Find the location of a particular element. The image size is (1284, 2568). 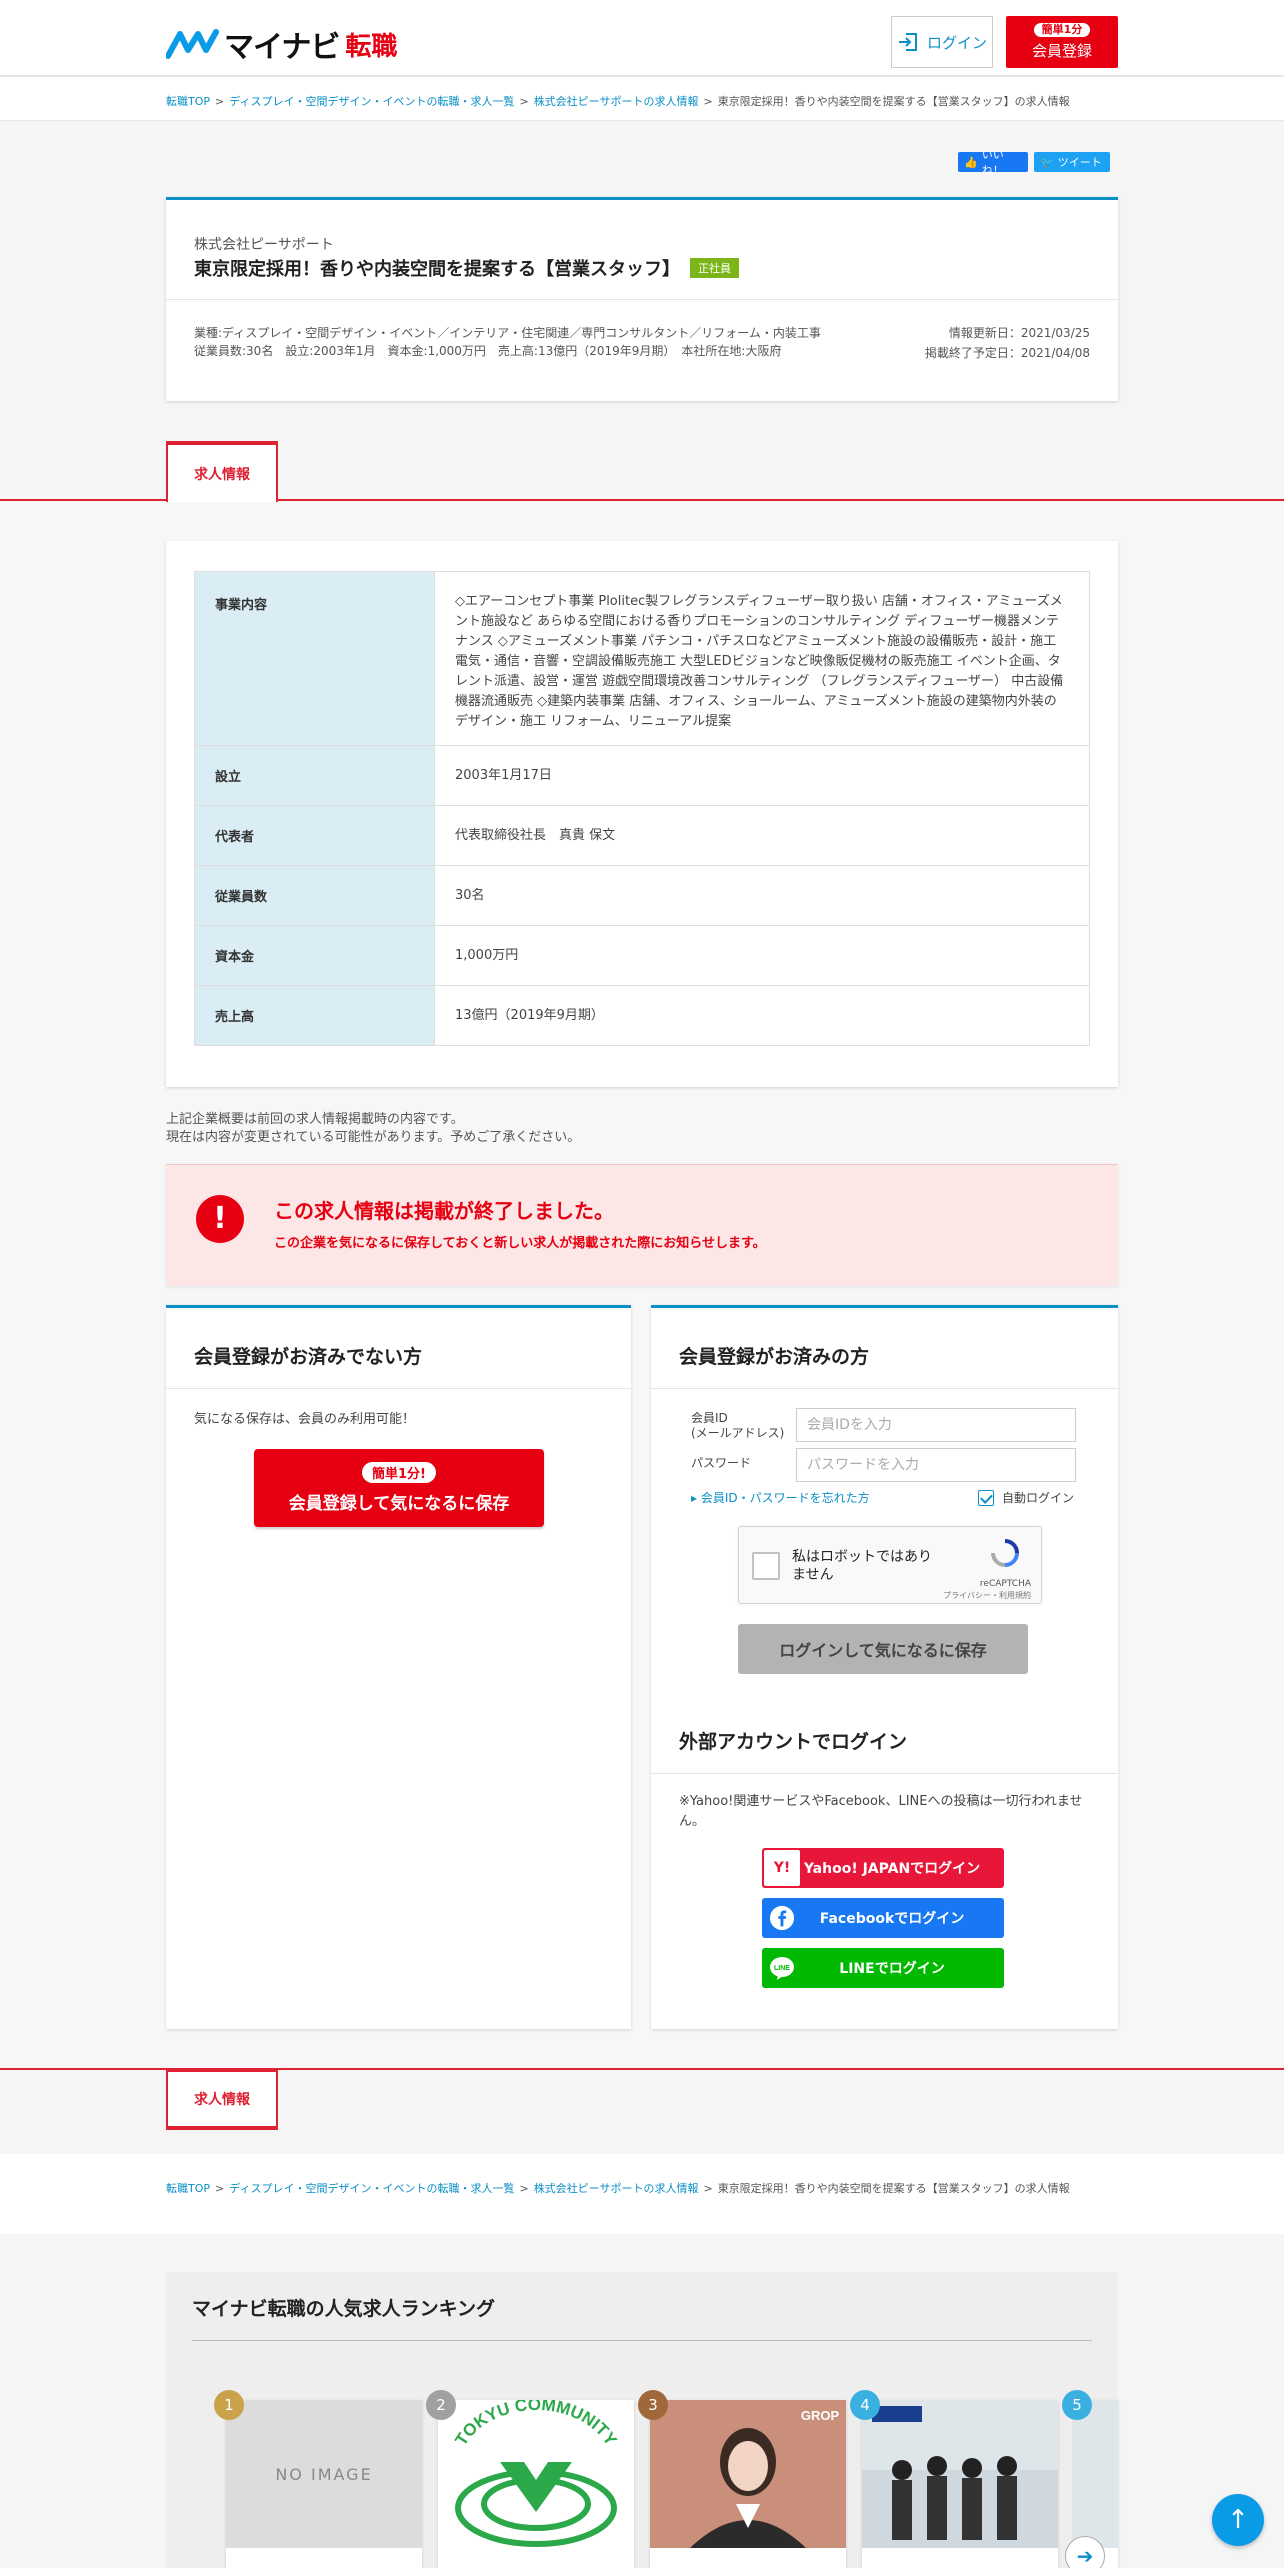

thumbs-up-icon: 👍 is located at coordinates (971, 162).